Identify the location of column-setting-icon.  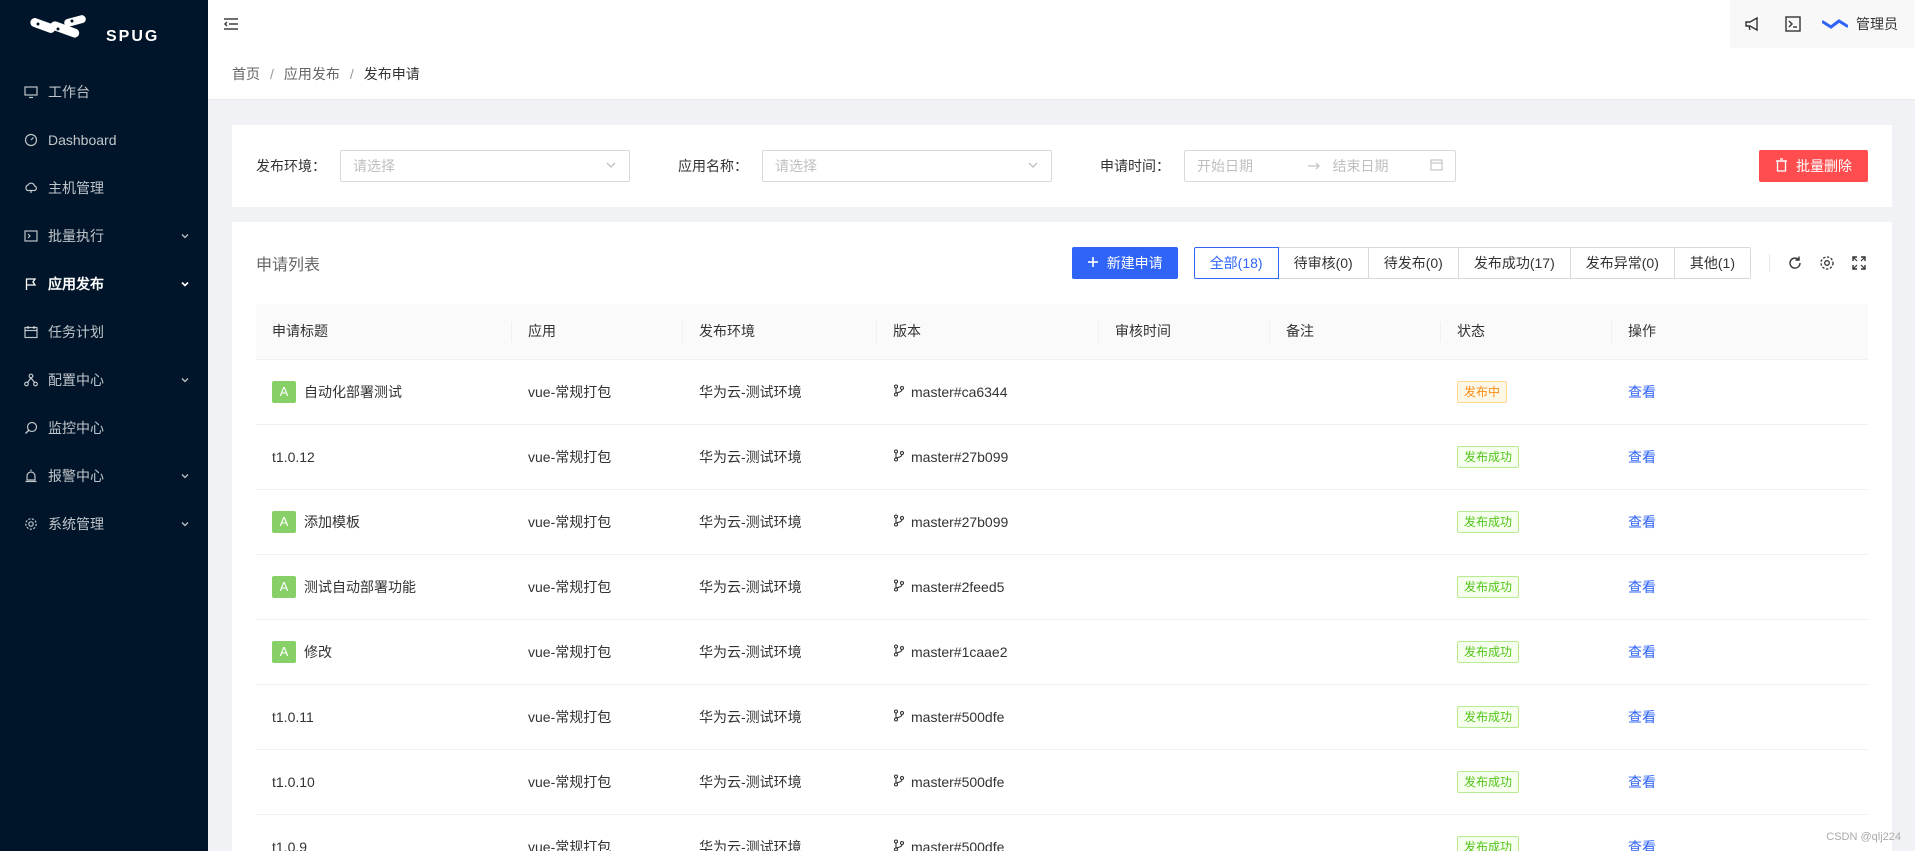
(1827, 263).